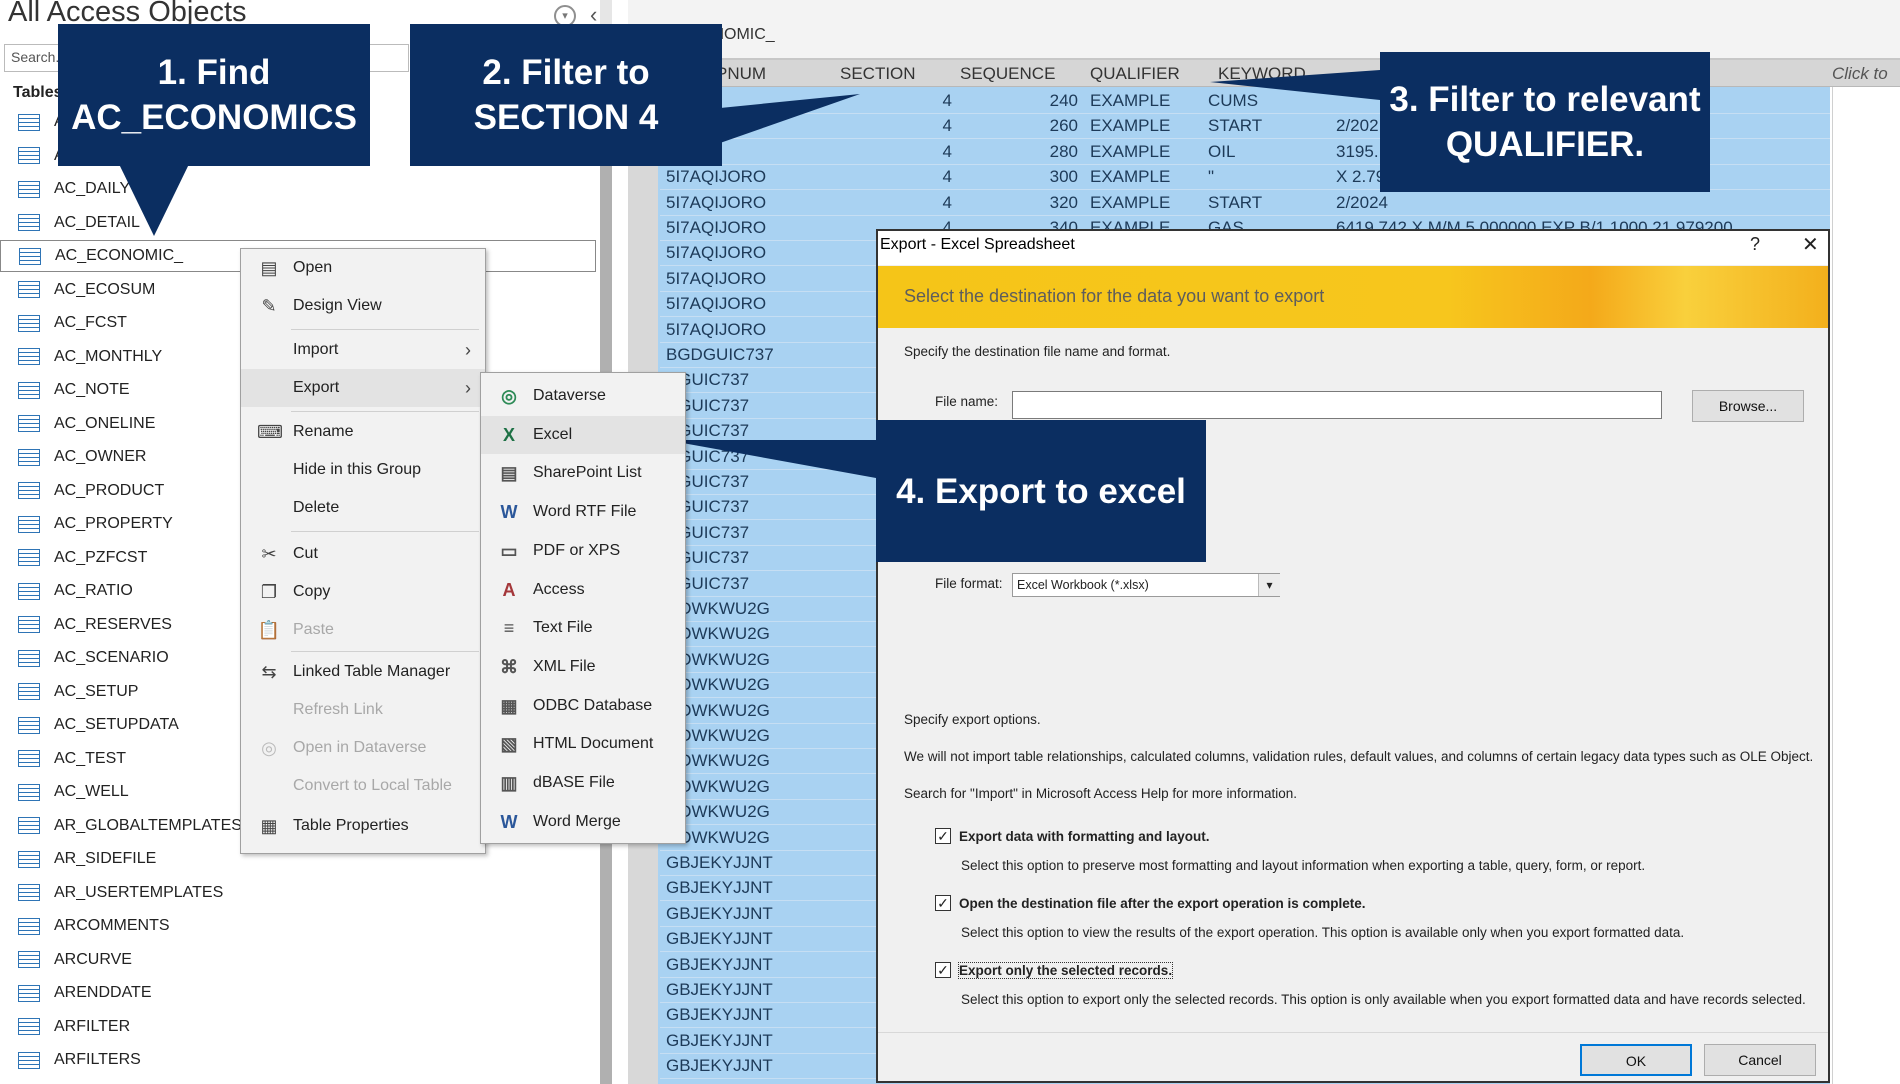  Describe the element at coordinates (269, 554) in the screenshot. I see `scissors-icon: ✂` at that location.